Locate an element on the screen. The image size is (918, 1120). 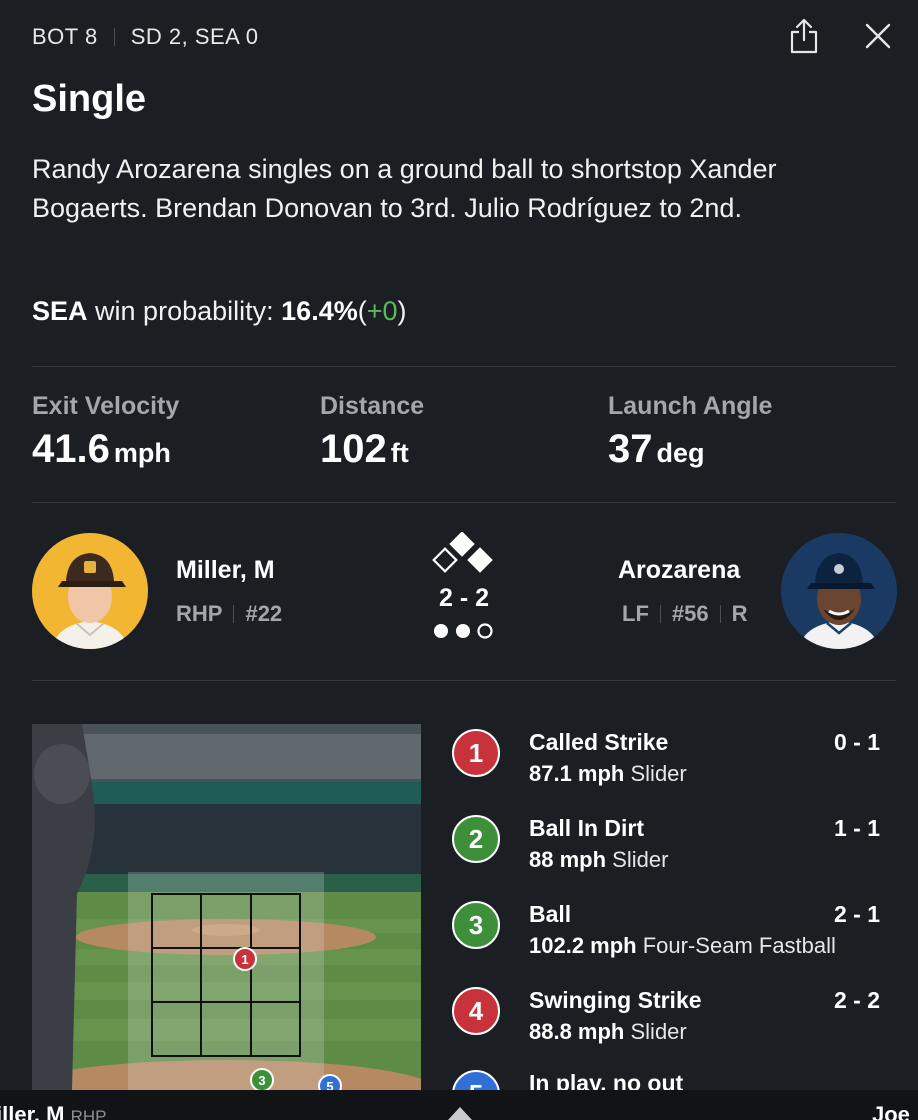
pitch-row: 2 Ball In Dirt 1 - 1 88 mph Slider is located at coordinates (672, 845).